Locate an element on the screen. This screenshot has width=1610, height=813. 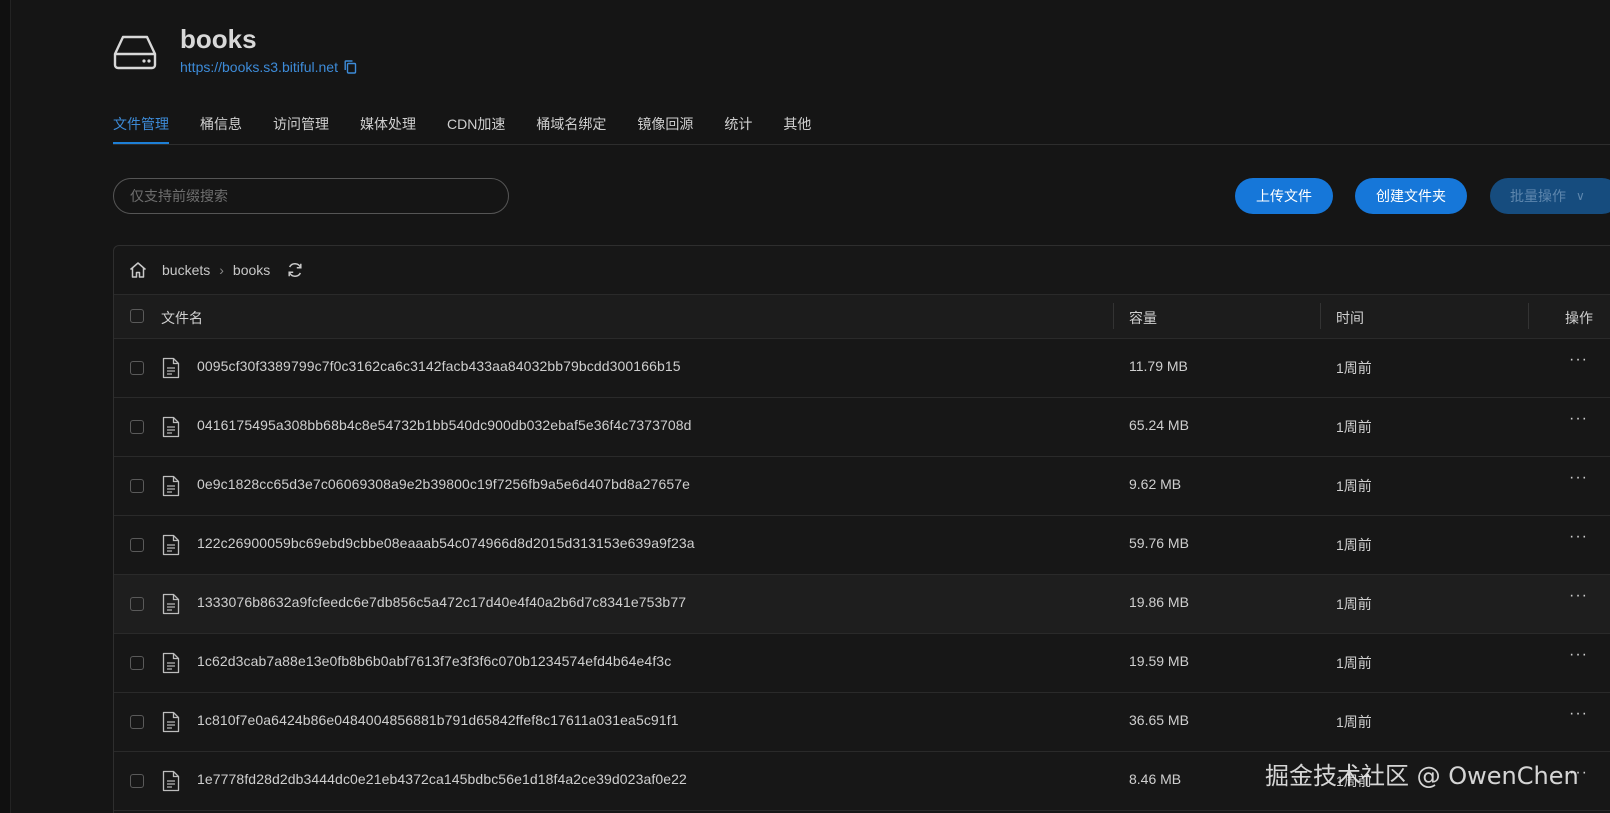
tab-bucket-info: 桶信息 is located at coordinates (221, 124).